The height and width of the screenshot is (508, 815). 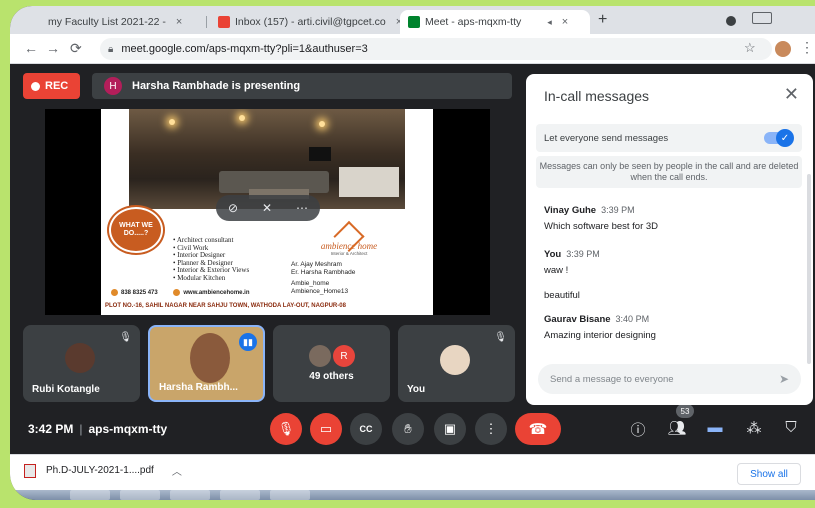 What do you see at coordinates (638, 429) in the screenshot?
I see `meeting-details-icon: ⓘ` at bounding box center [638, 429].